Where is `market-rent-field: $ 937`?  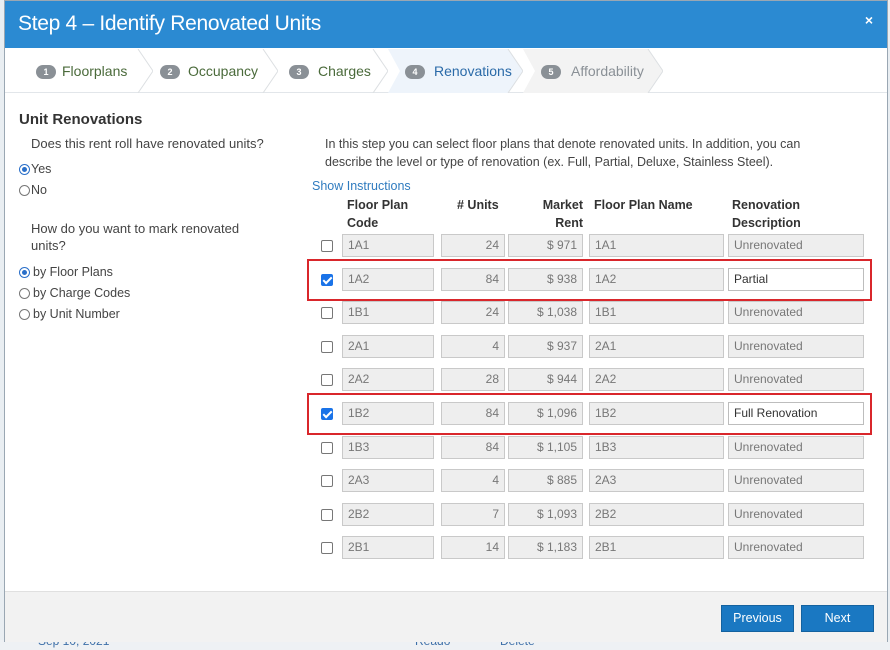 market-rent-field: $ 937 is located at coordinates (545, 346).